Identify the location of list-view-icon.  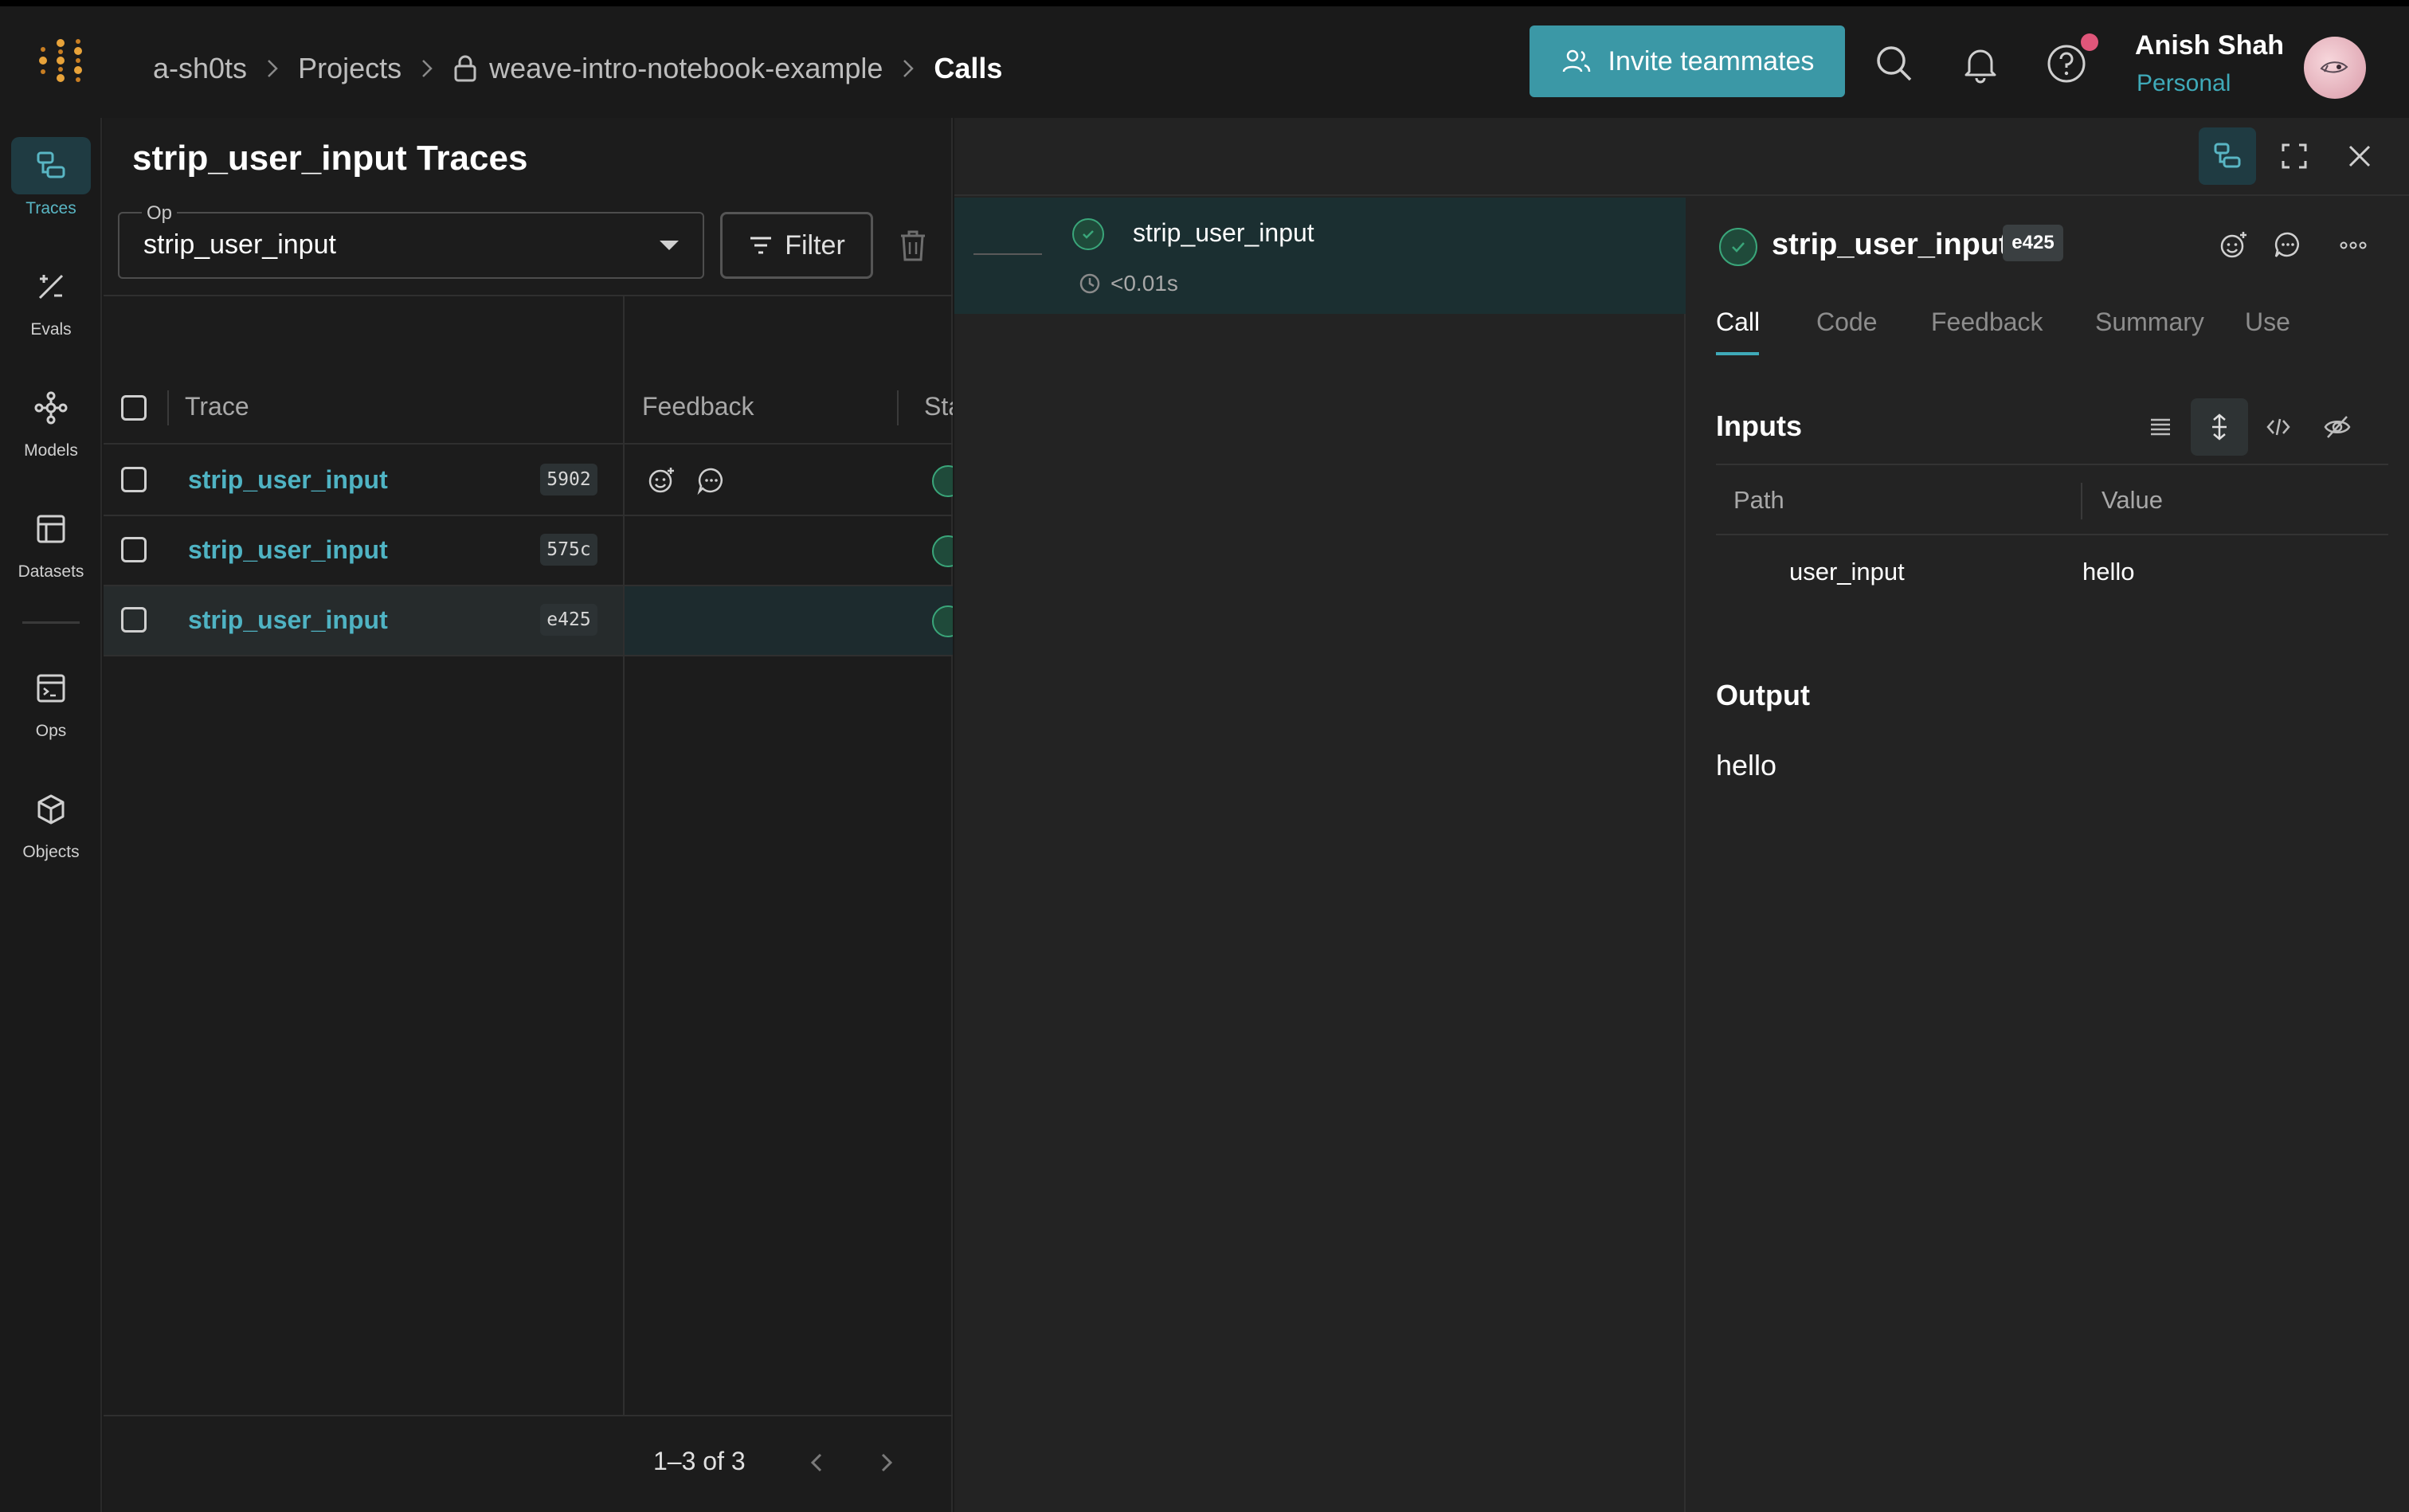
(2160, 427).